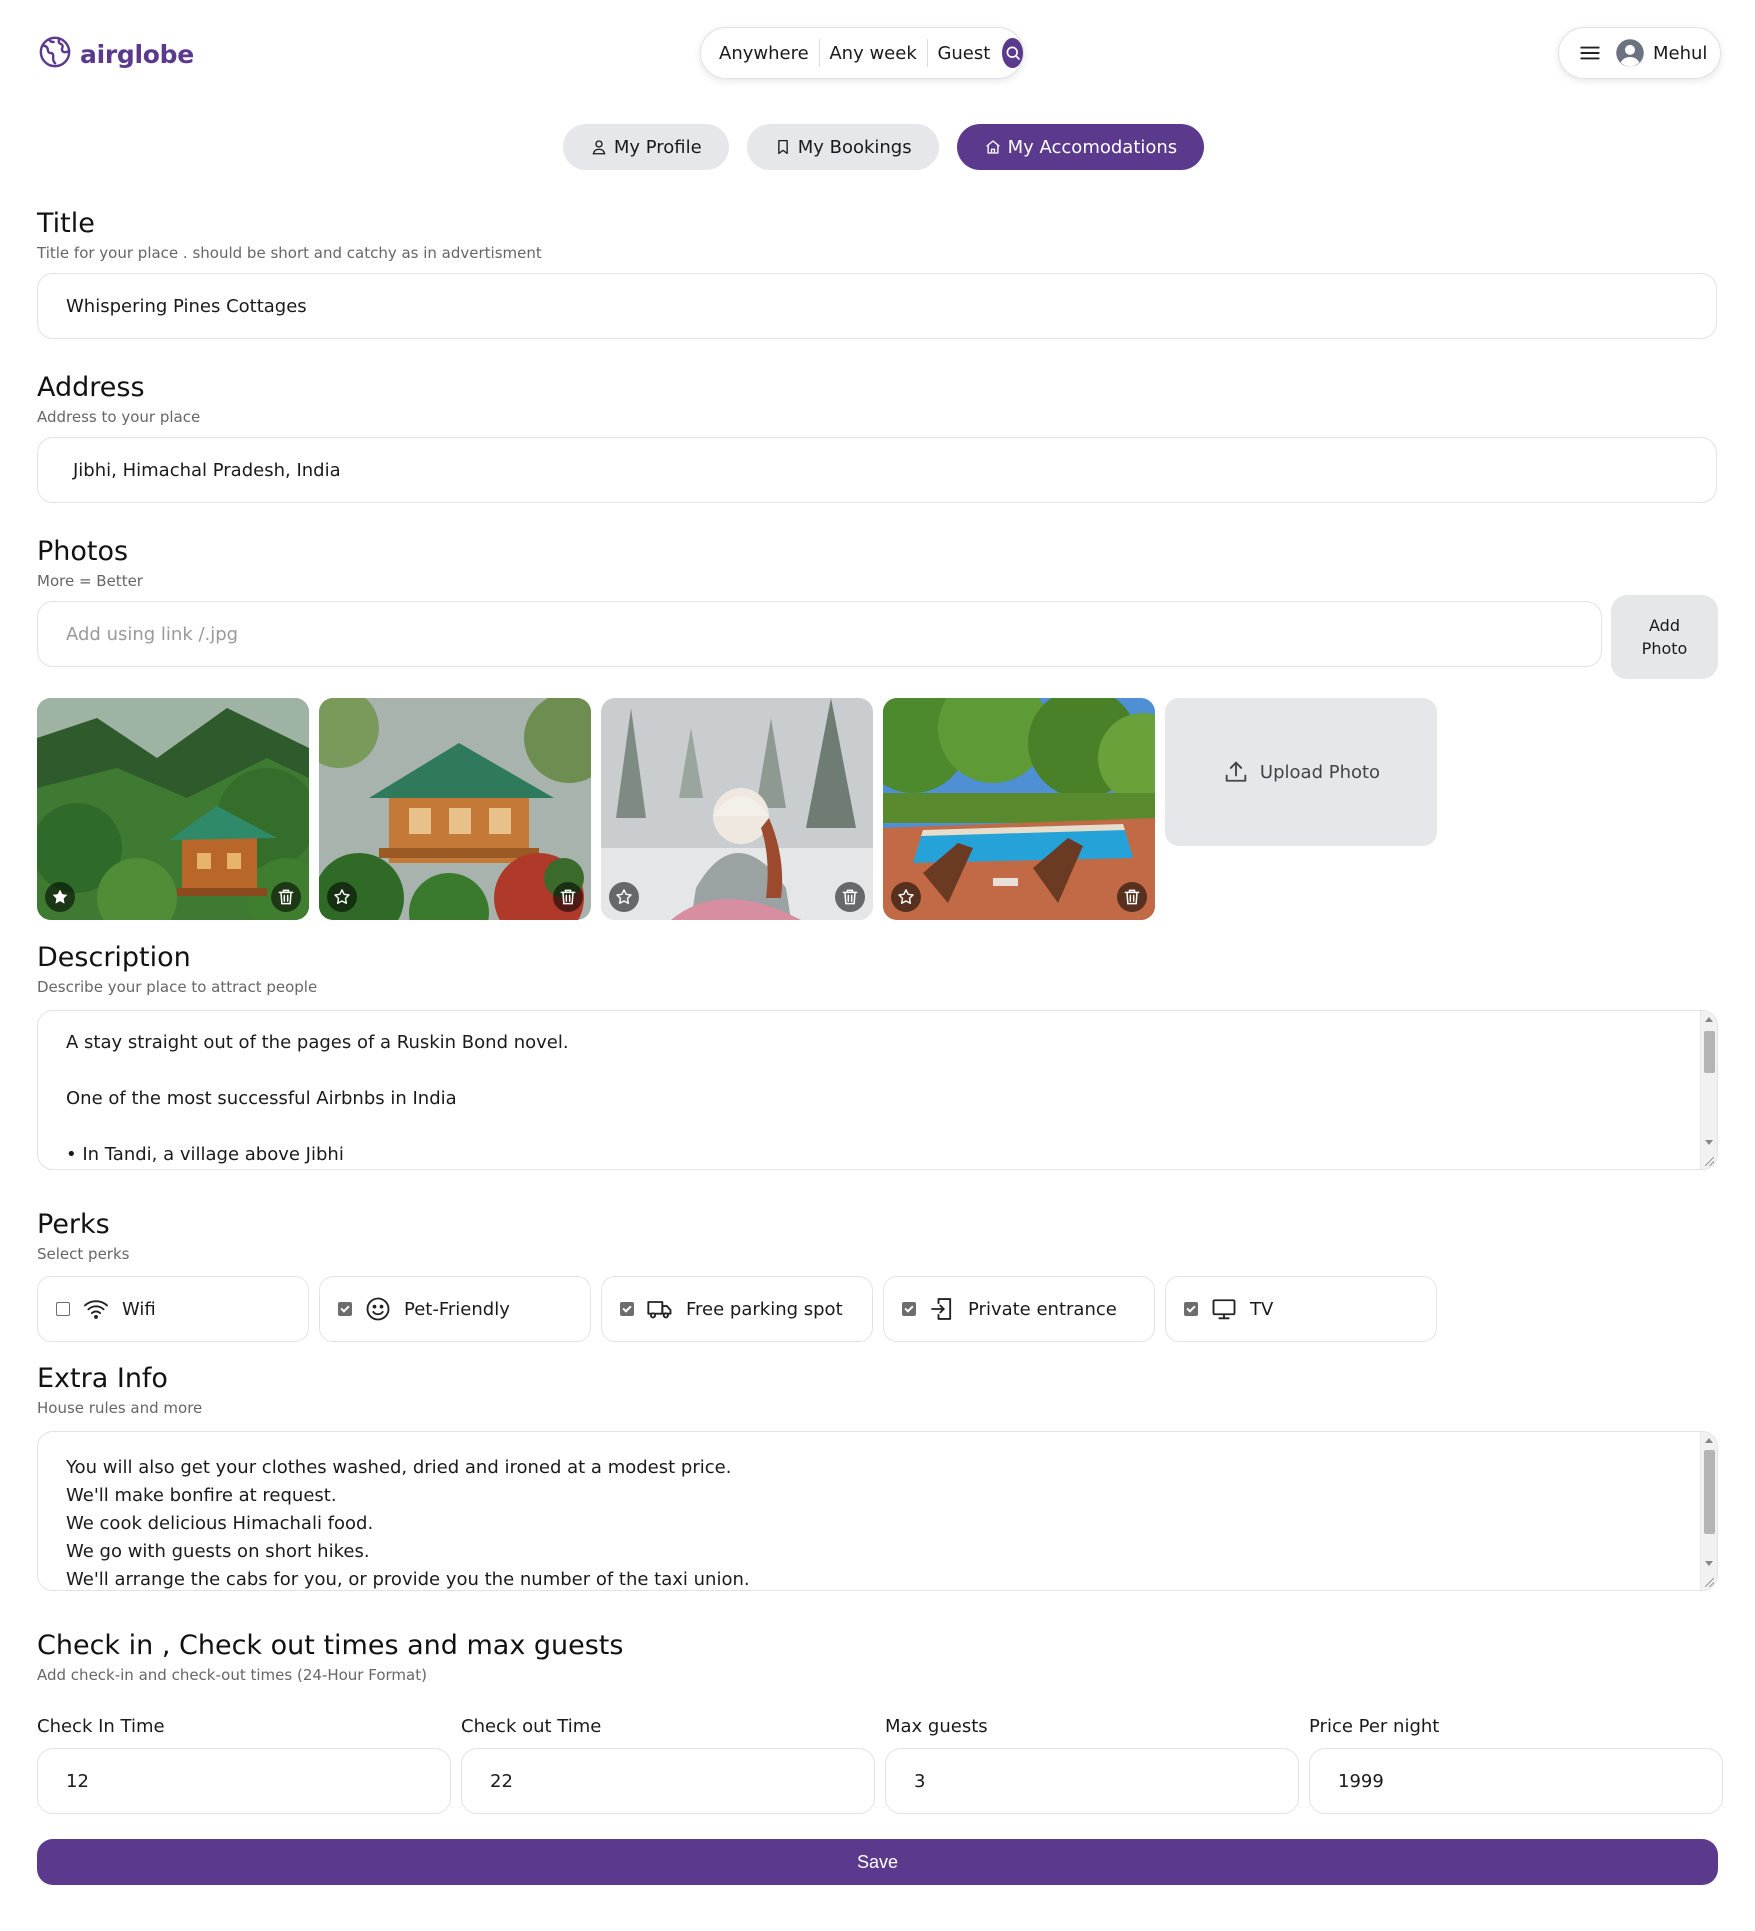 The width and height of the screenshot is (1755, 1931). I want to click on check-out-time-input: 22, so click(668, 1781).